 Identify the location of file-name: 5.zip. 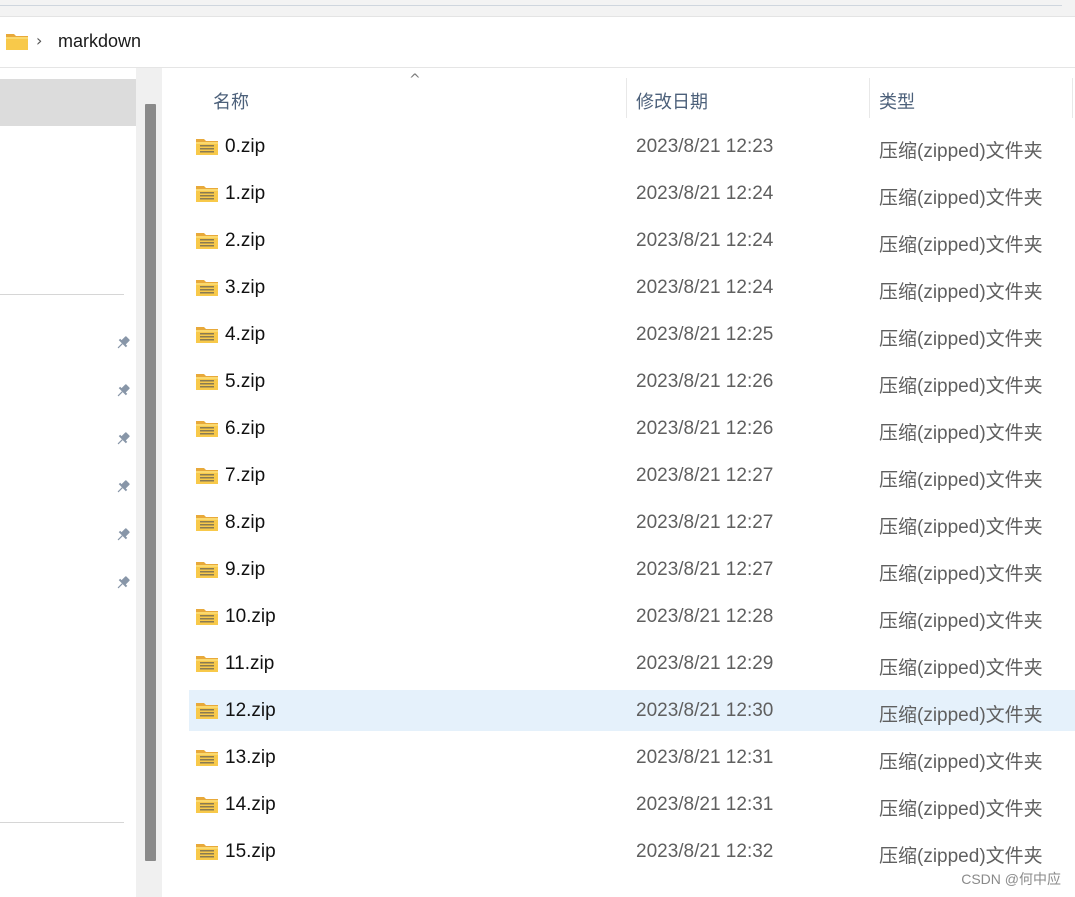
(245, 382).